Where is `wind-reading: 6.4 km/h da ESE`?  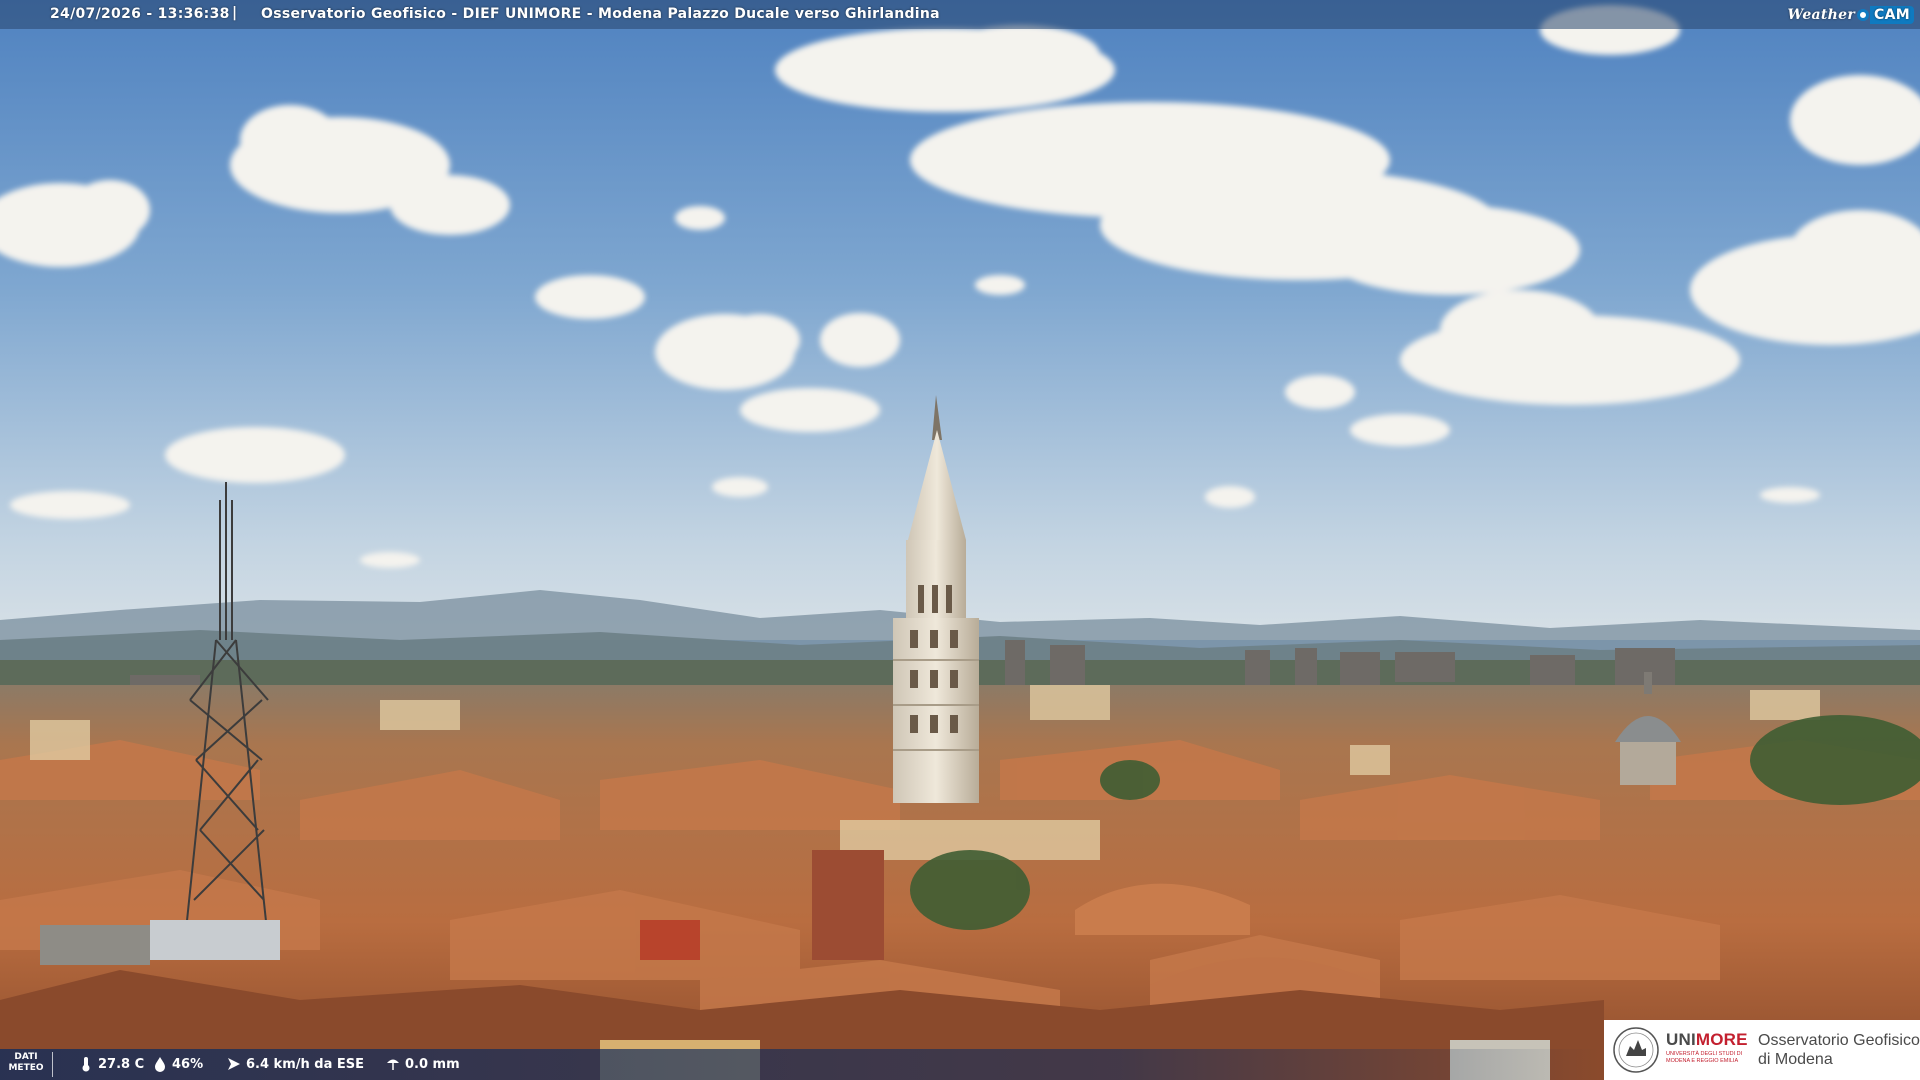
wind-reading: 6.4 km/h da ESE is located at coordinates (295, 1064).